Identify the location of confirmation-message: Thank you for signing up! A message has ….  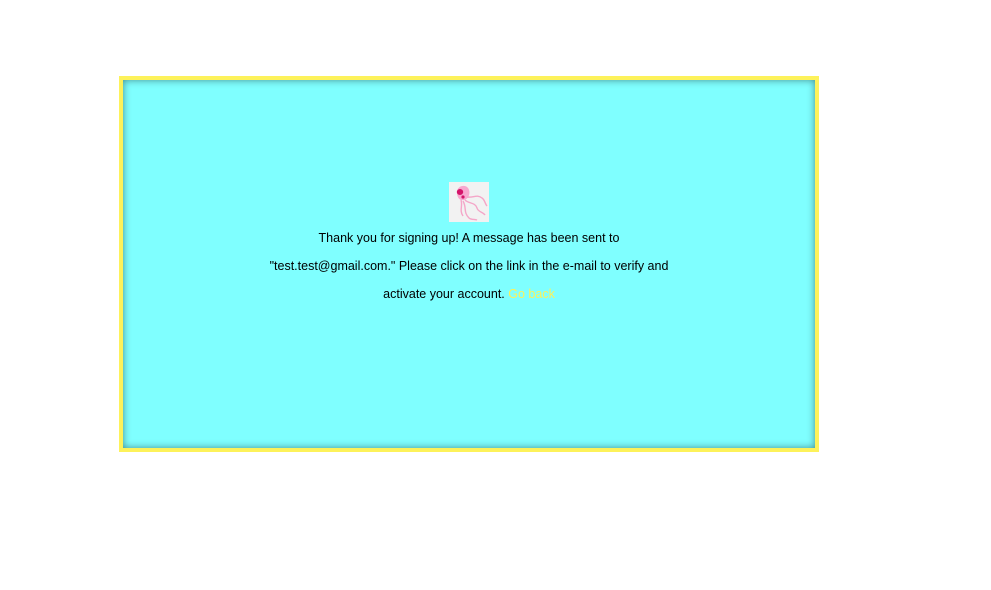
(469, 266).